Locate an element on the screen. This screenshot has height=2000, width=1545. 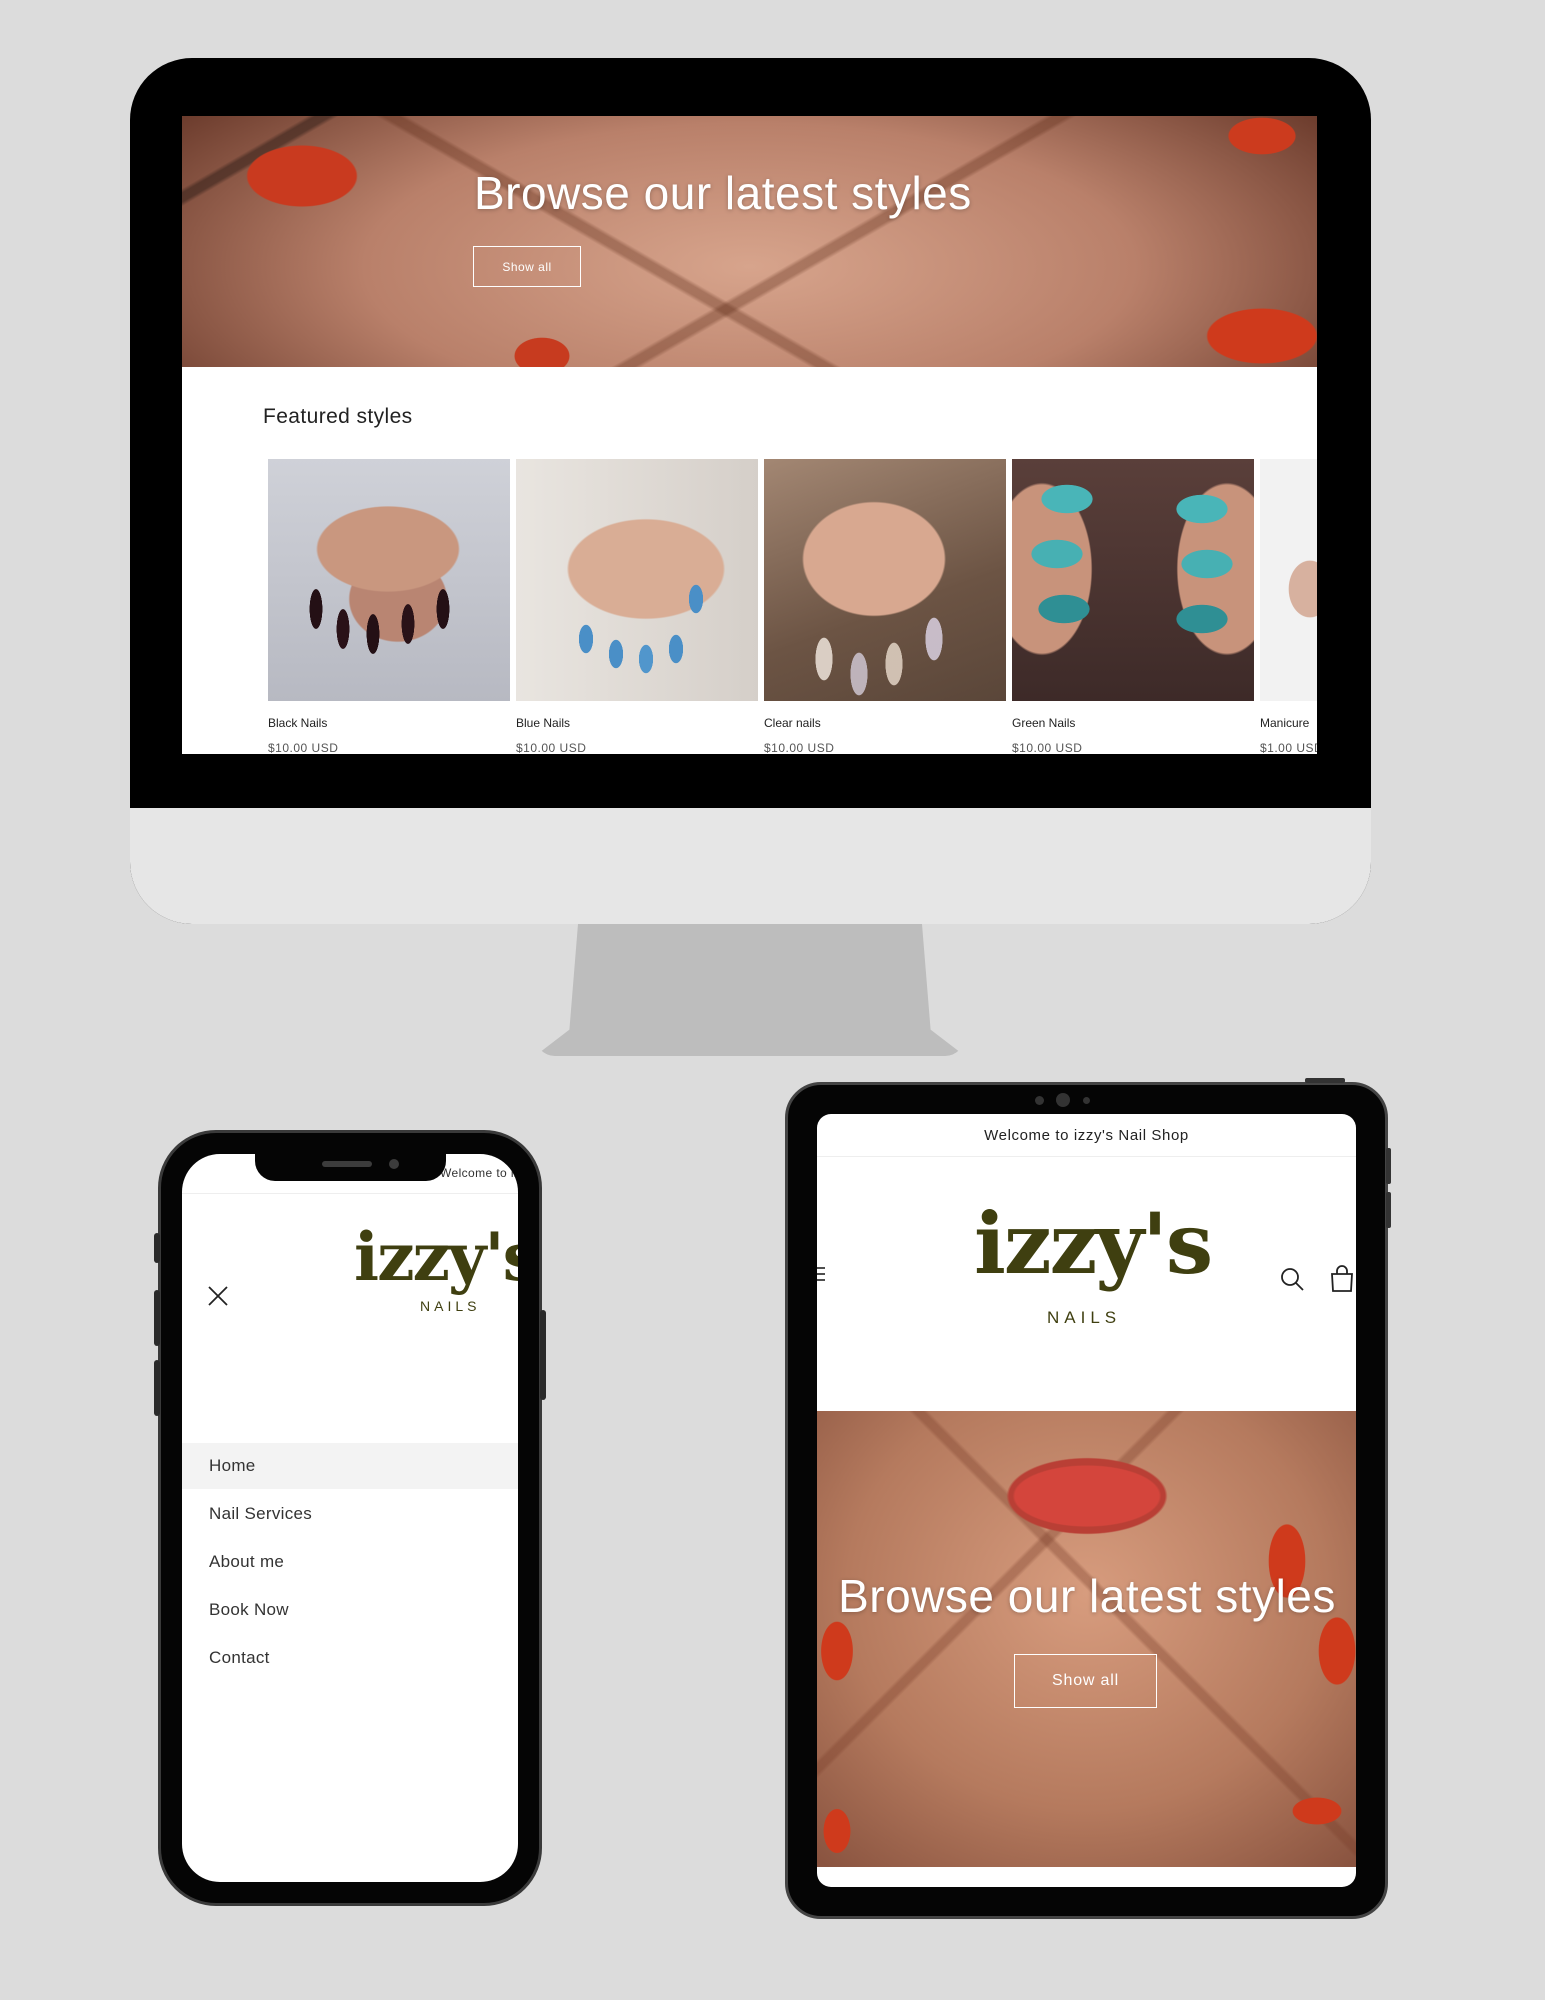
tablet-volume-down-button is located at coordinates (1388, 1210).